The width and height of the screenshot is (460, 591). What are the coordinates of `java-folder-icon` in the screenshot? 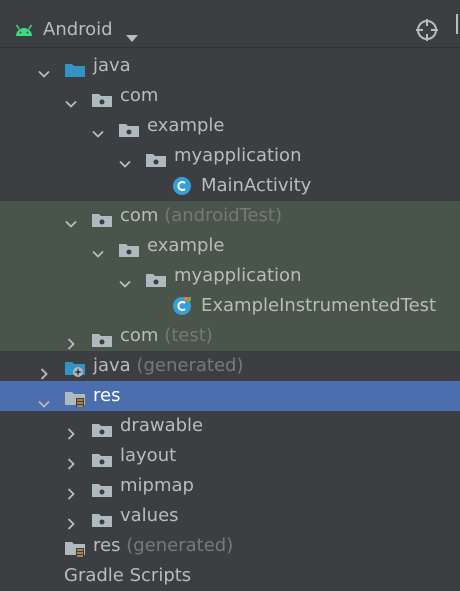 It's located at (74, 67).